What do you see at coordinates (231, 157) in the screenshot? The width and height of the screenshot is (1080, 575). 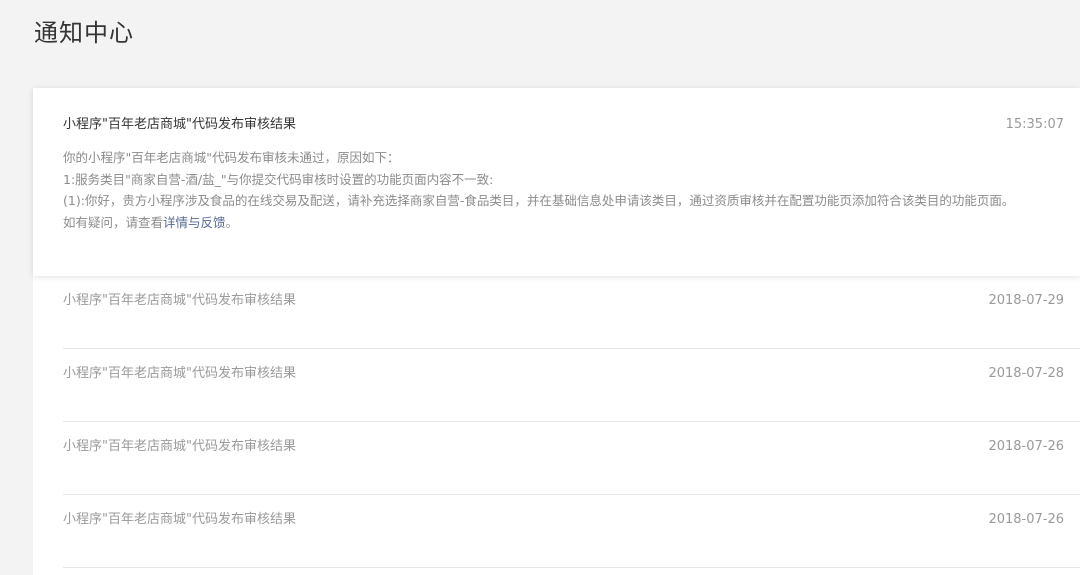 I see `notification-body-line: 你的小程序"百年老店商城"代码发布审核未通过，原因如下：` at bounding box center [231, 157].